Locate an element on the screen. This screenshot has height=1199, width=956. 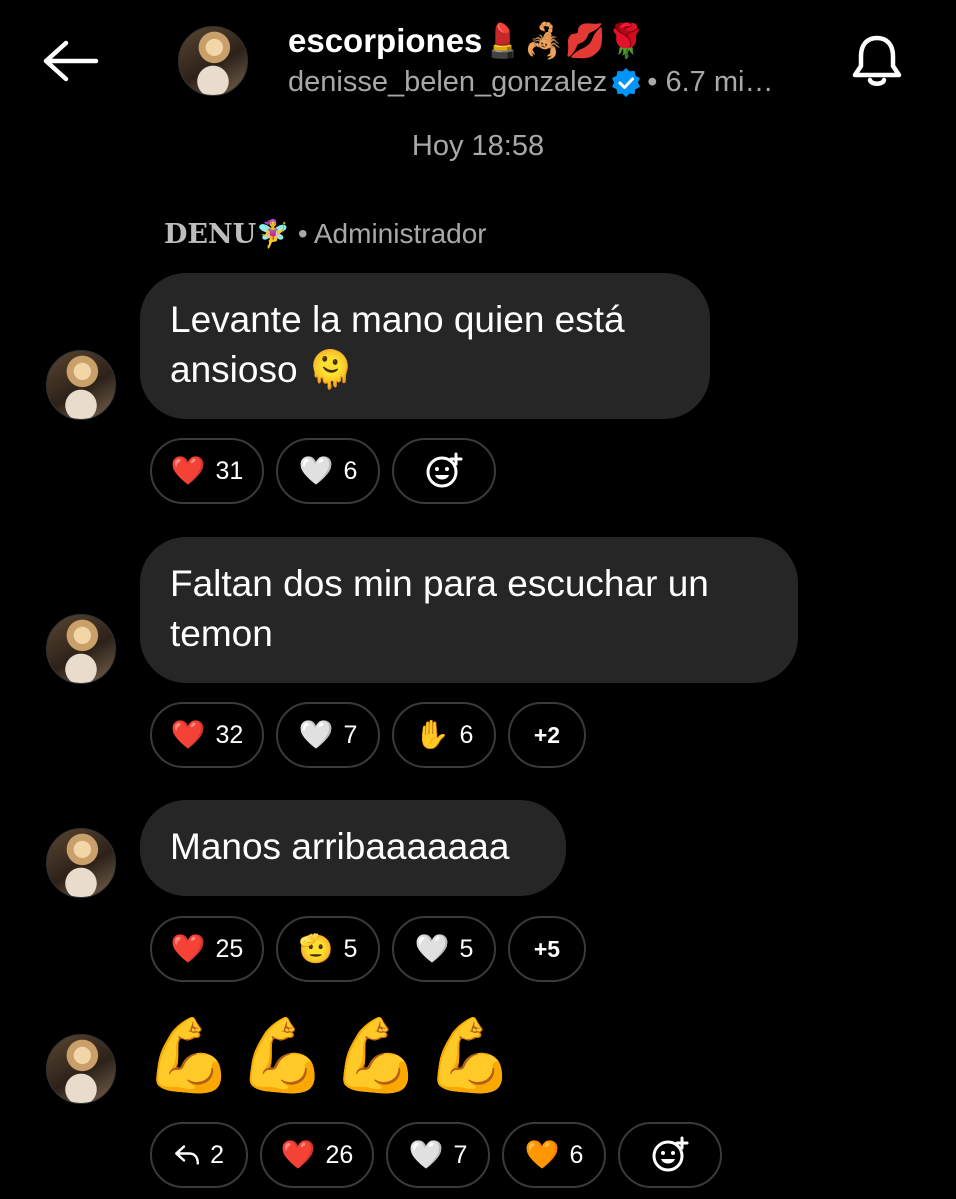
sender-header: DENU🧚‍♀️ • Administrador is located at coordinates (325, 234).